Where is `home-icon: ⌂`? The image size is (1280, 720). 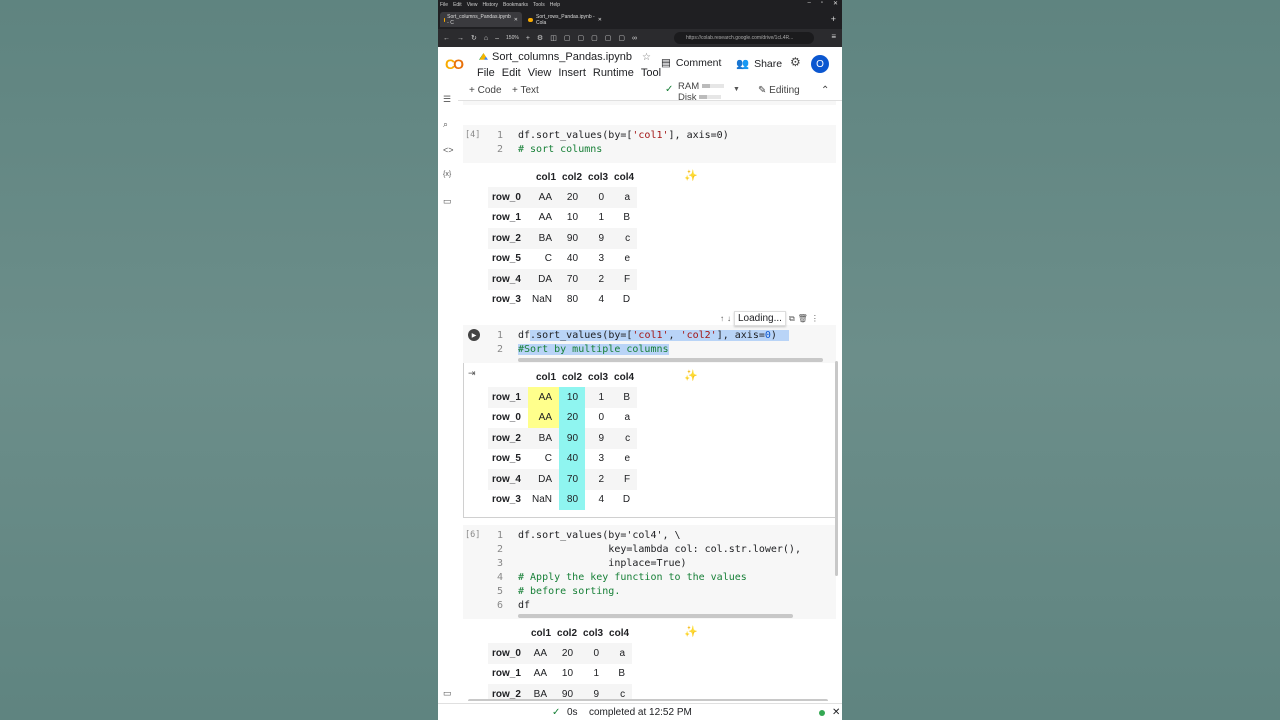 home-icon: ⌂ is located at coordinates (486, 38).